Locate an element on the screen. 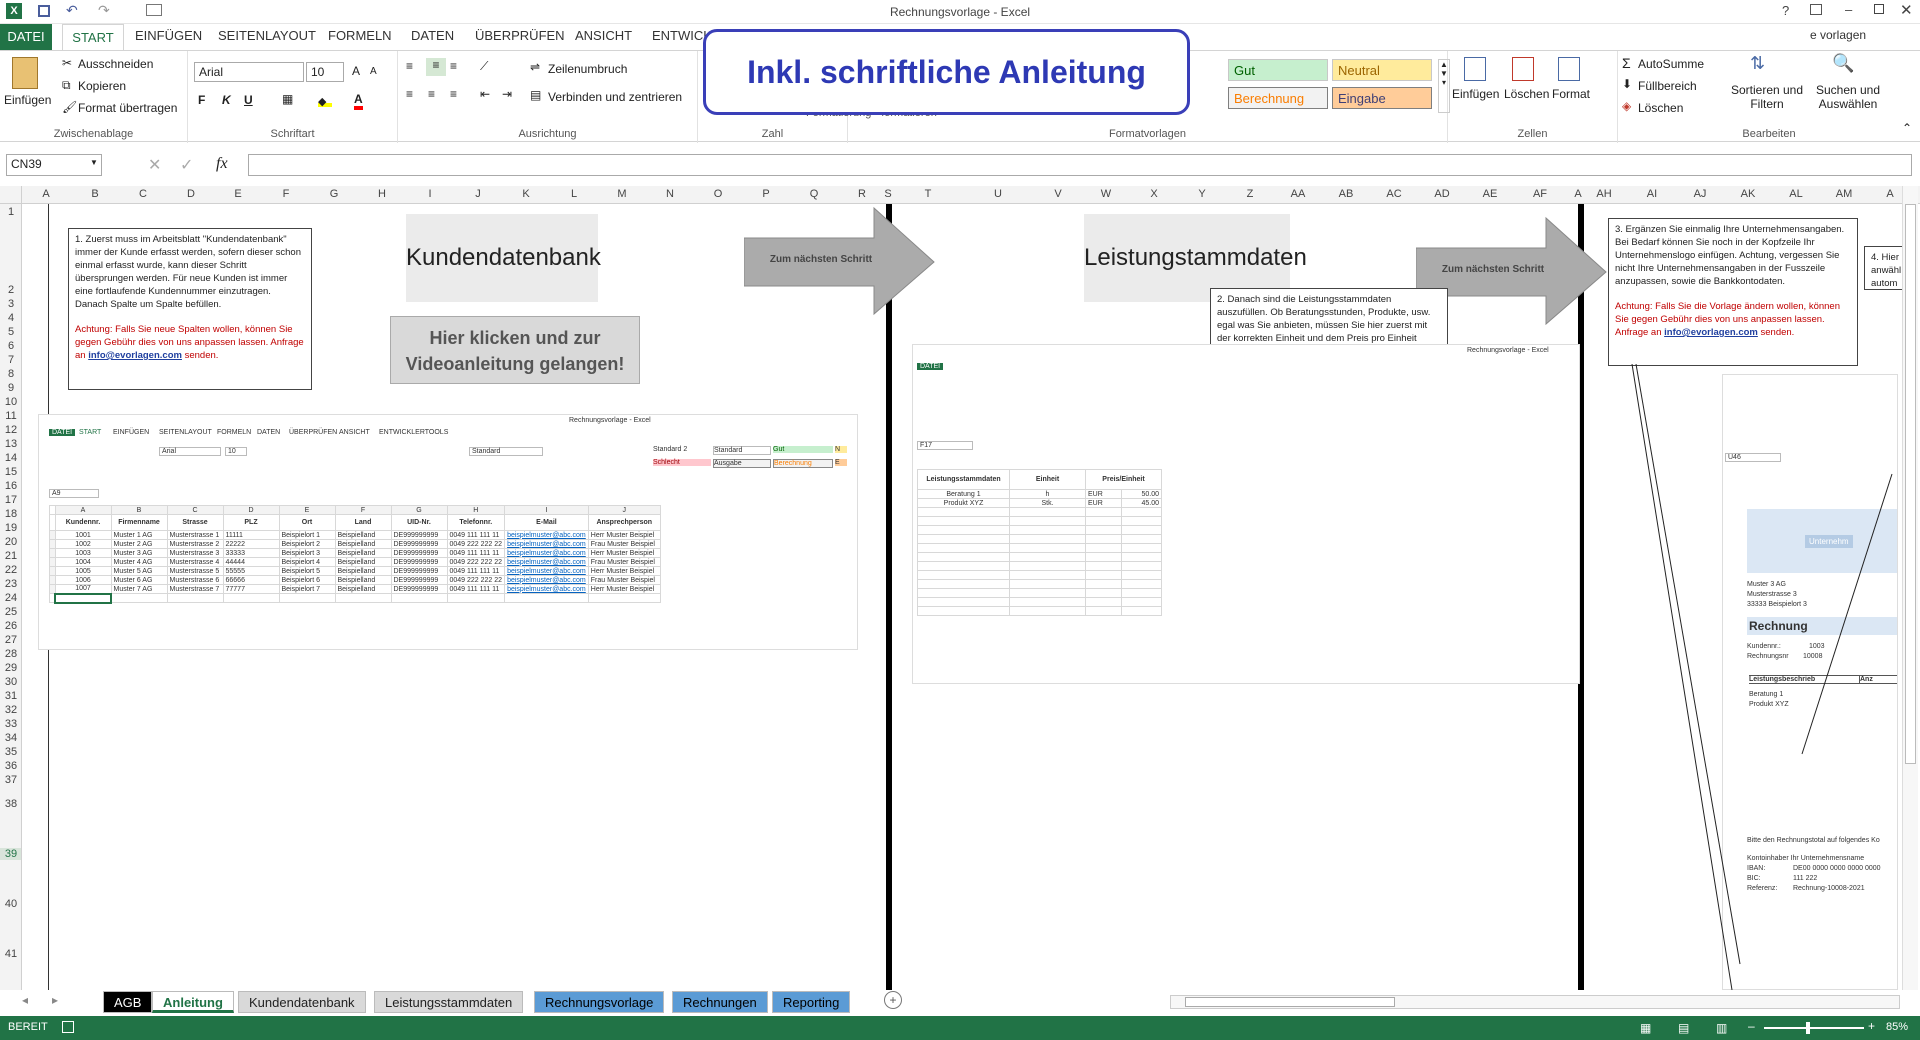 The image size is (1920, 1040). row-header: 22 is located at coordinates (10, 570).